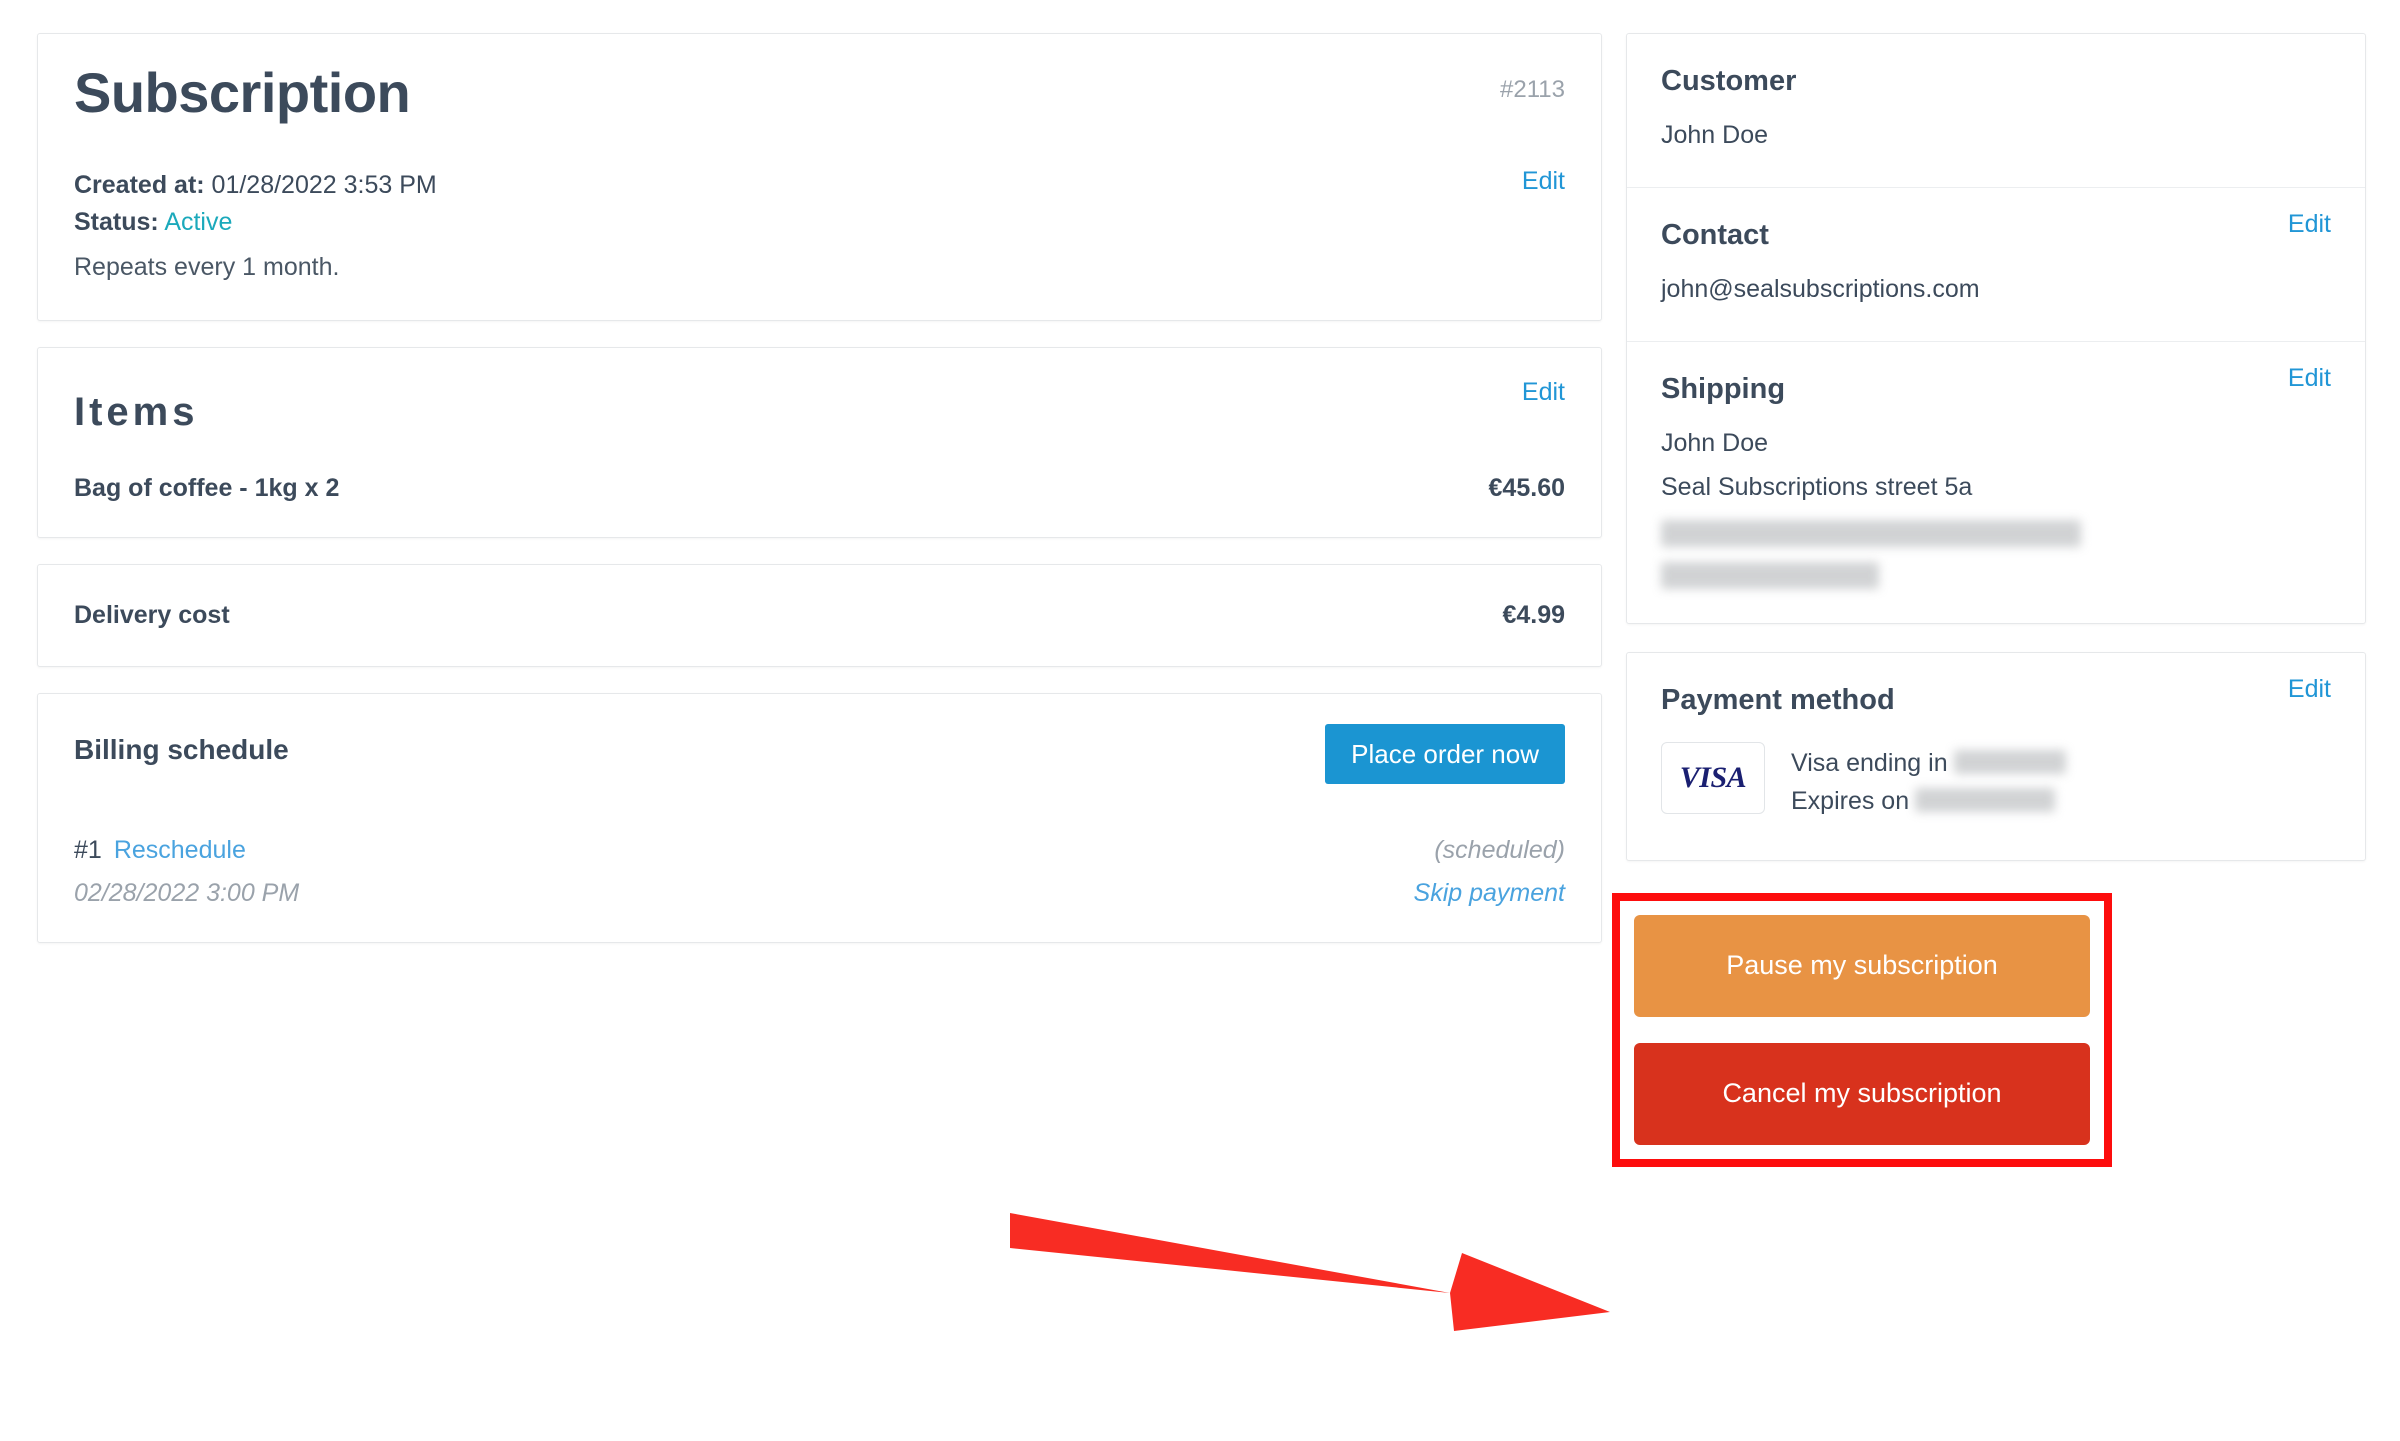  Describe the element at coordinates (2309, 689) in the screenshot. I see `edit-payment-link: Edit` at that location.